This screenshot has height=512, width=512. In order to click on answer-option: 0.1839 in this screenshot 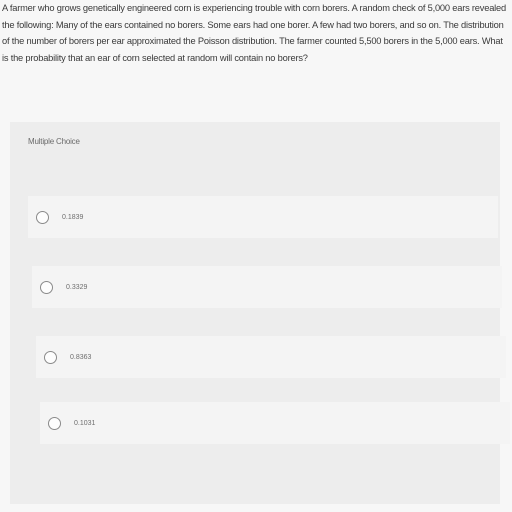, I will do `click(263, 217)`.